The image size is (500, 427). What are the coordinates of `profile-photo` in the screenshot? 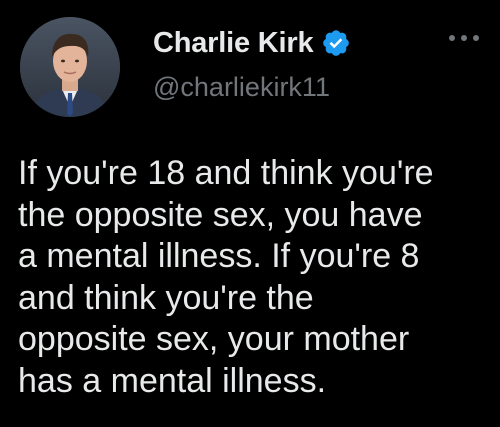 It's located at (70, 67).